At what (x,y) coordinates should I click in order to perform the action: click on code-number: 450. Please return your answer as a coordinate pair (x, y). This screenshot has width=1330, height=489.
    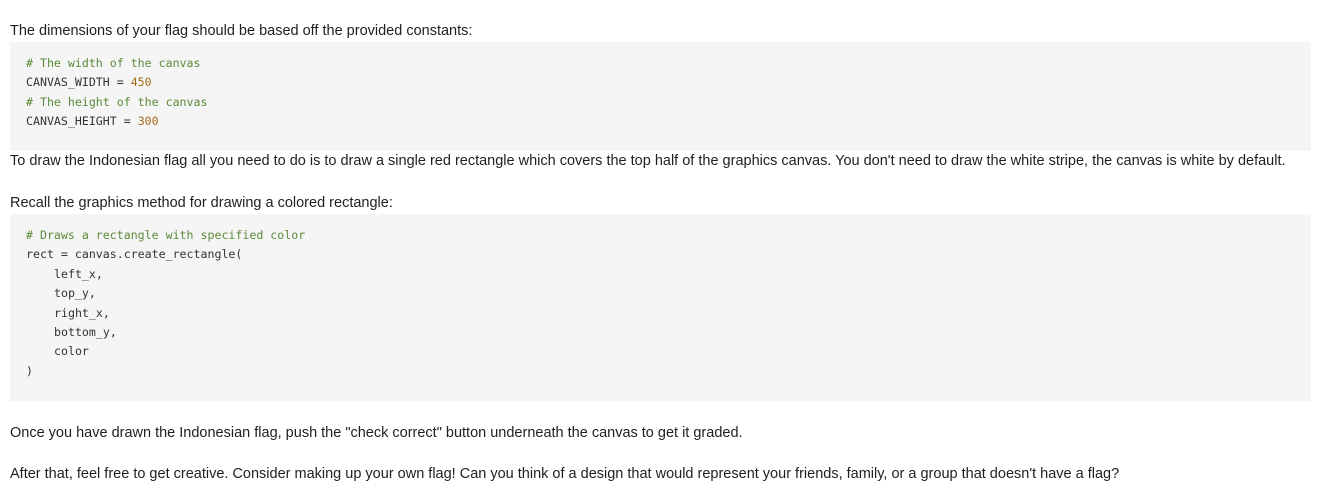
    Looking at the image, I should click on (141, 82).